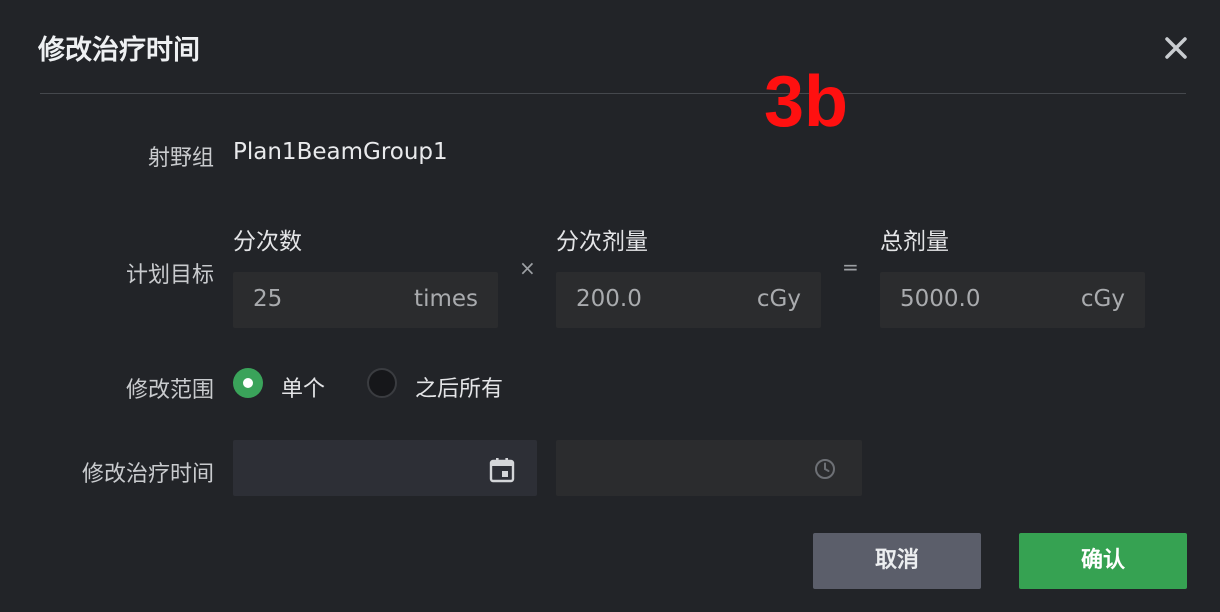 The height and width of the screenshot is (612, 1220). I want to click on calendar-icon, so click(502, 470).